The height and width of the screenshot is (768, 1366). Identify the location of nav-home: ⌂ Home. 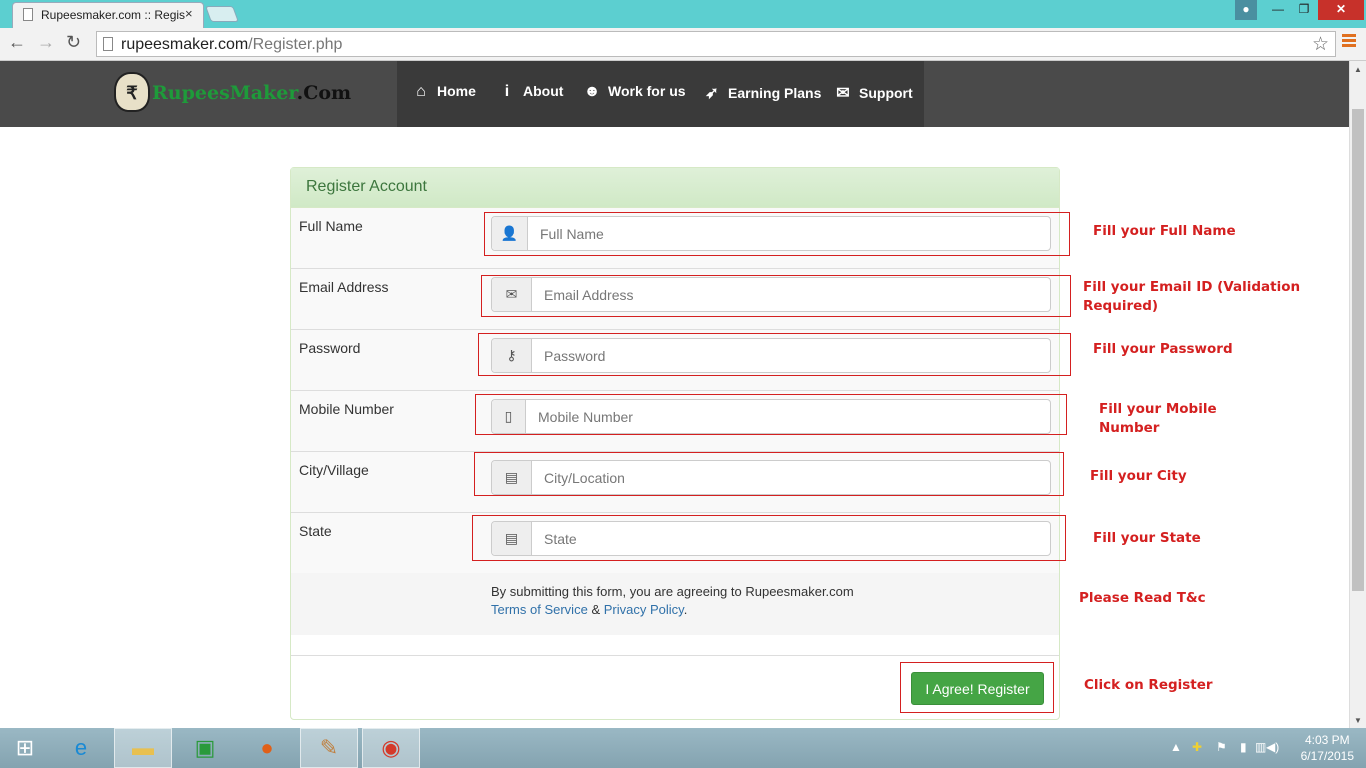
(443, 92).